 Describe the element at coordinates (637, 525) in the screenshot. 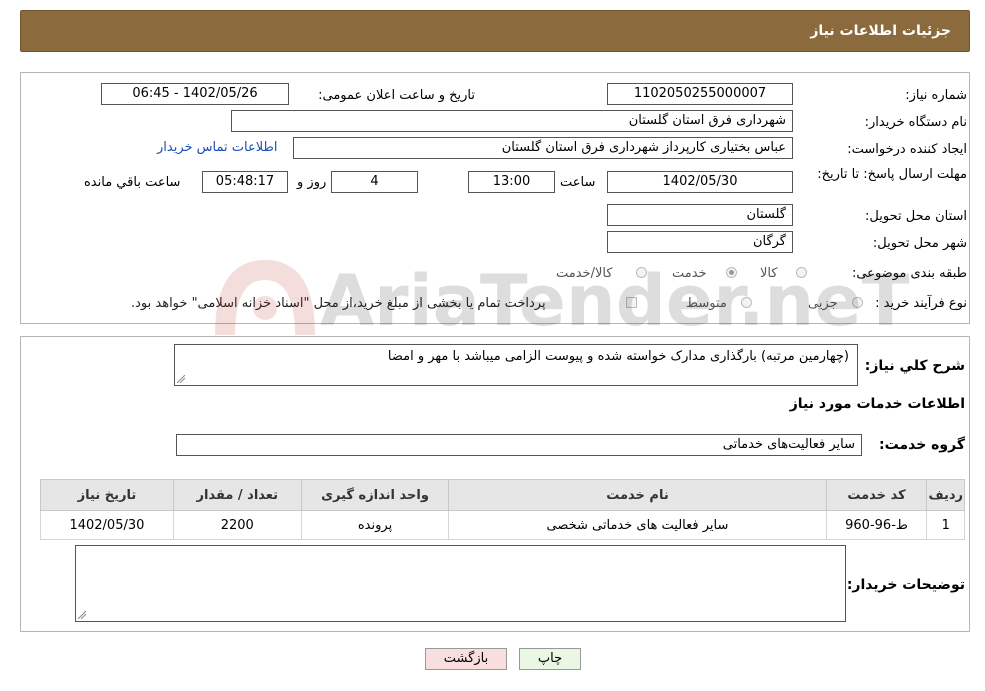

I see `cell-service-name: سایر فعالیت های خدماتی شخصی` at that location.